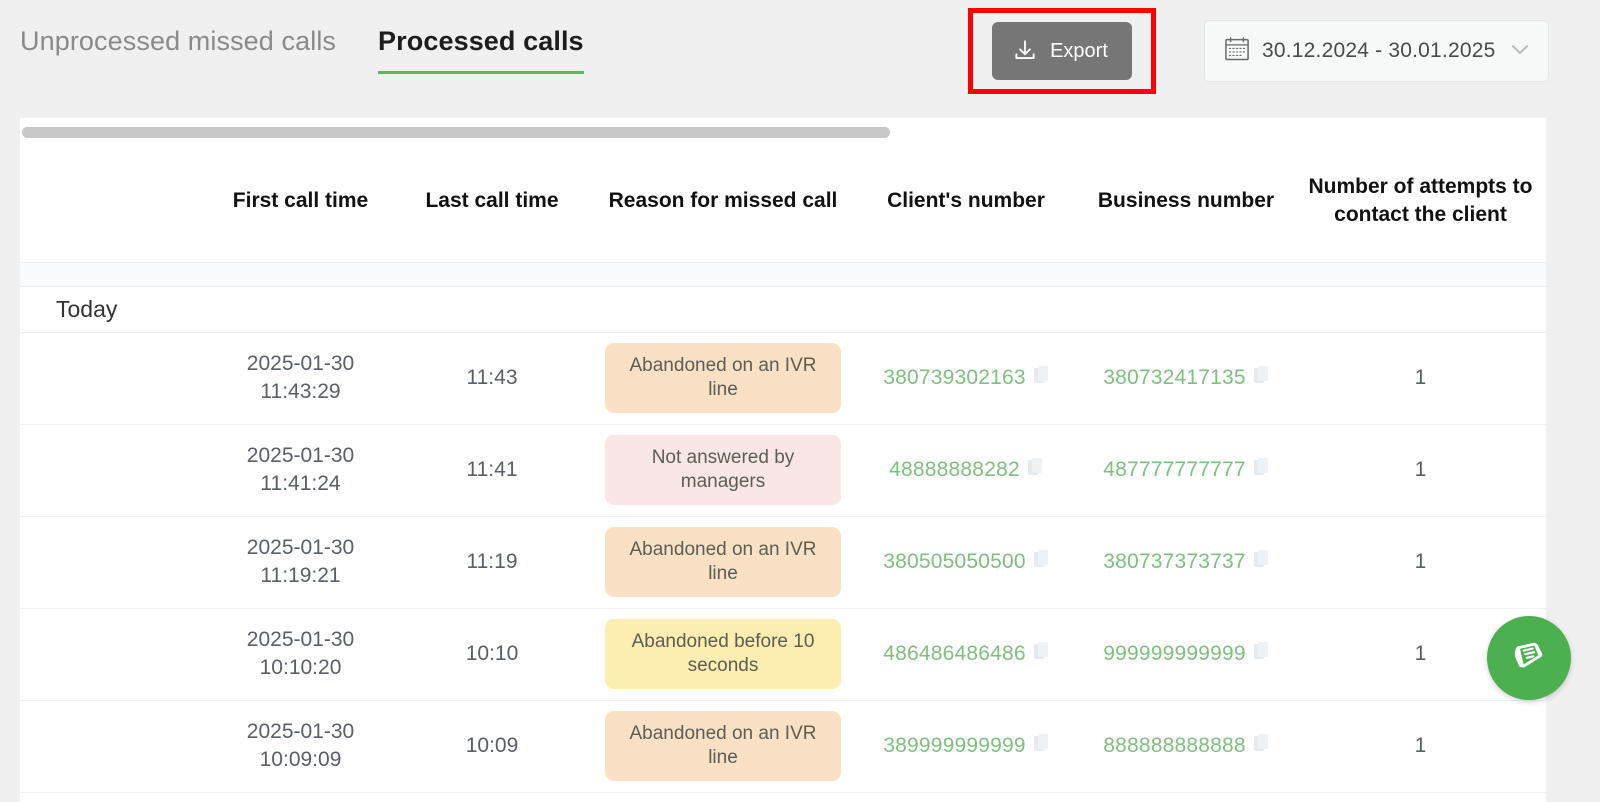 The height and width of the screenshot is (802, 1600). Describe the element at coordinates (1520, 51) in the screenshot. I see `chevron-down-icon` at that location.